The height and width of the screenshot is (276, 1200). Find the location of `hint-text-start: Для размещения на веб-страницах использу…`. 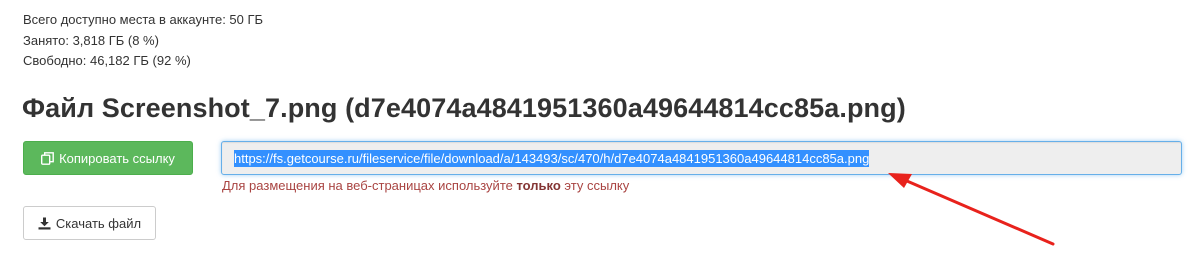

hint-text-start: Для размещения на веб-страницах использу… is located at coordinates (369, 185).